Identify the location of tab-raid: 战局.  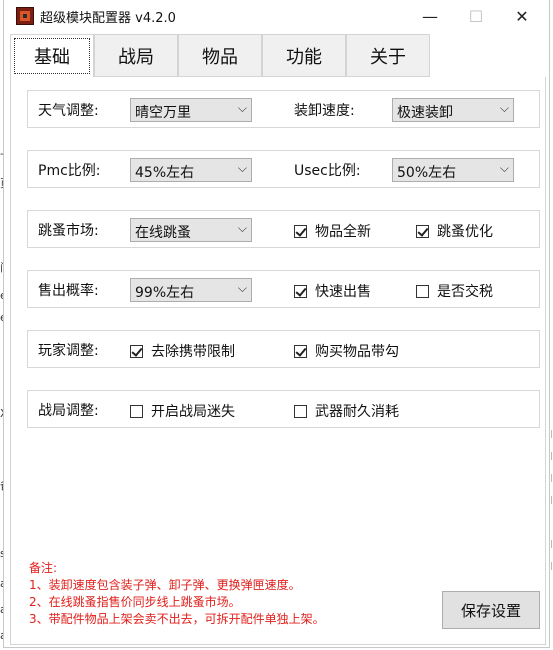
(136, 55).